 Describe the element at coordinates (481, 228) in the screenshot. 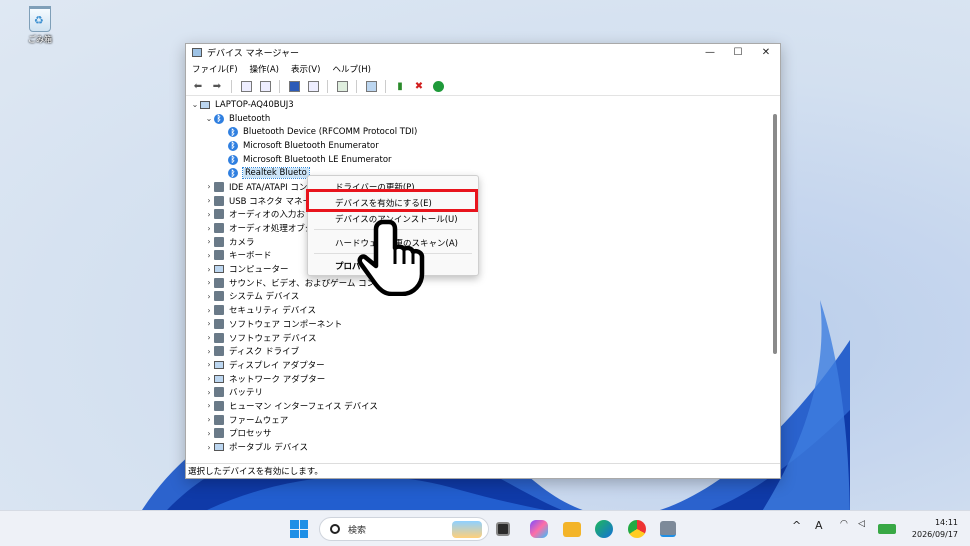

I see `tree-row: › オーディオ処理オブジ` at that location.